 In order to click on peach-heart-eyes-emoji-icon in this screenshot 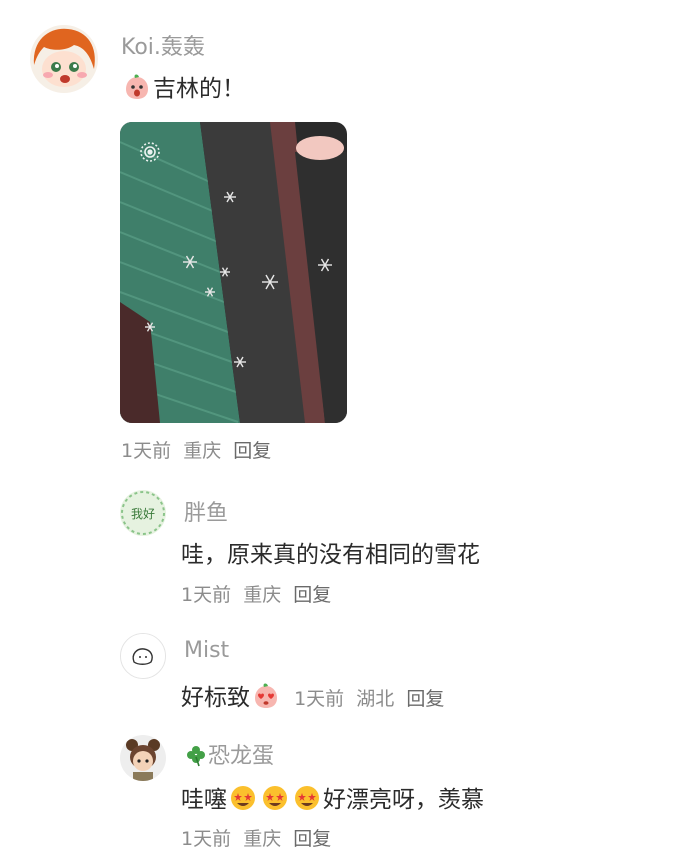, I will do `click(266, 696)`.